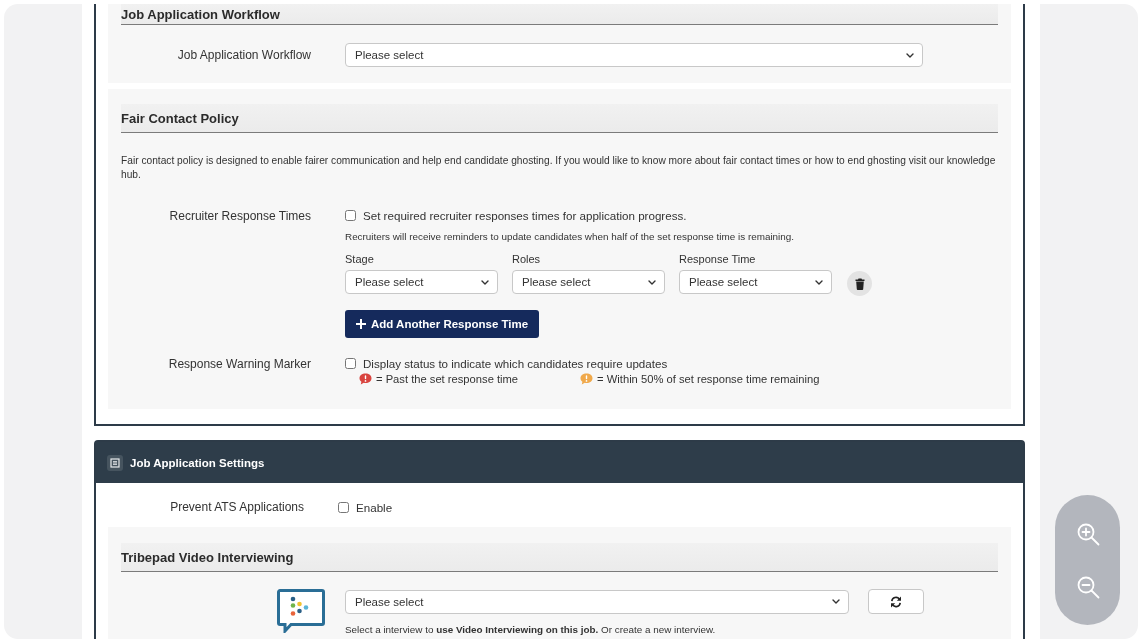  What do you see at coordinates (180, 118) in the screenshot?
I see `section-title: Fair Contact Policy` at bounding box center [180, 118].